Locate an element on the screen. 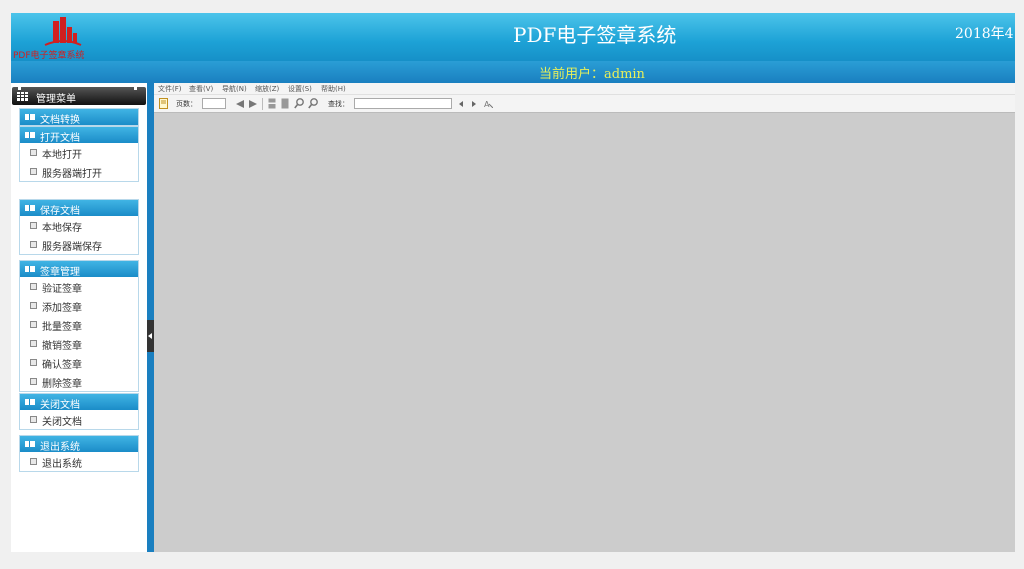 Image resolution: width=1024 pixels, height=569 pixels. group-header-convert: 文档转换 is located at coordinates (79, 117).